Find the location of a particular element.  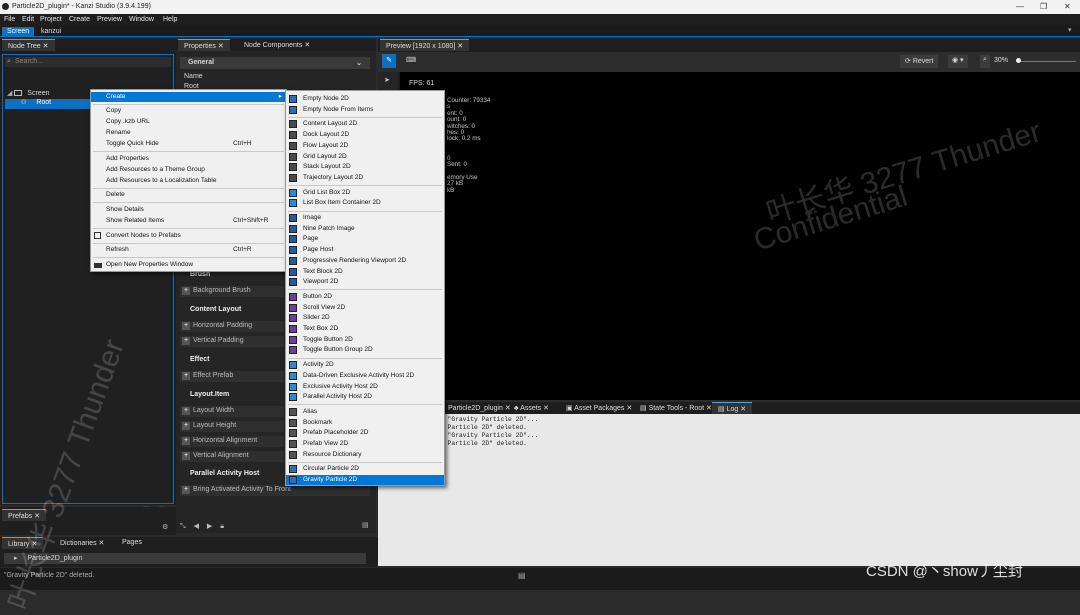

context-menu-item-toggle-quick-hide: Toggle Quick Hide Ctrl+H is located at coordinates (188, 144).